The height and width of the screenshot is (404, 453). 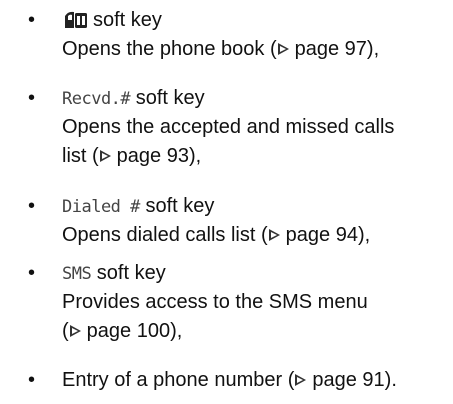 I want to click on item-title: soft key, so click(x=112, y=20).